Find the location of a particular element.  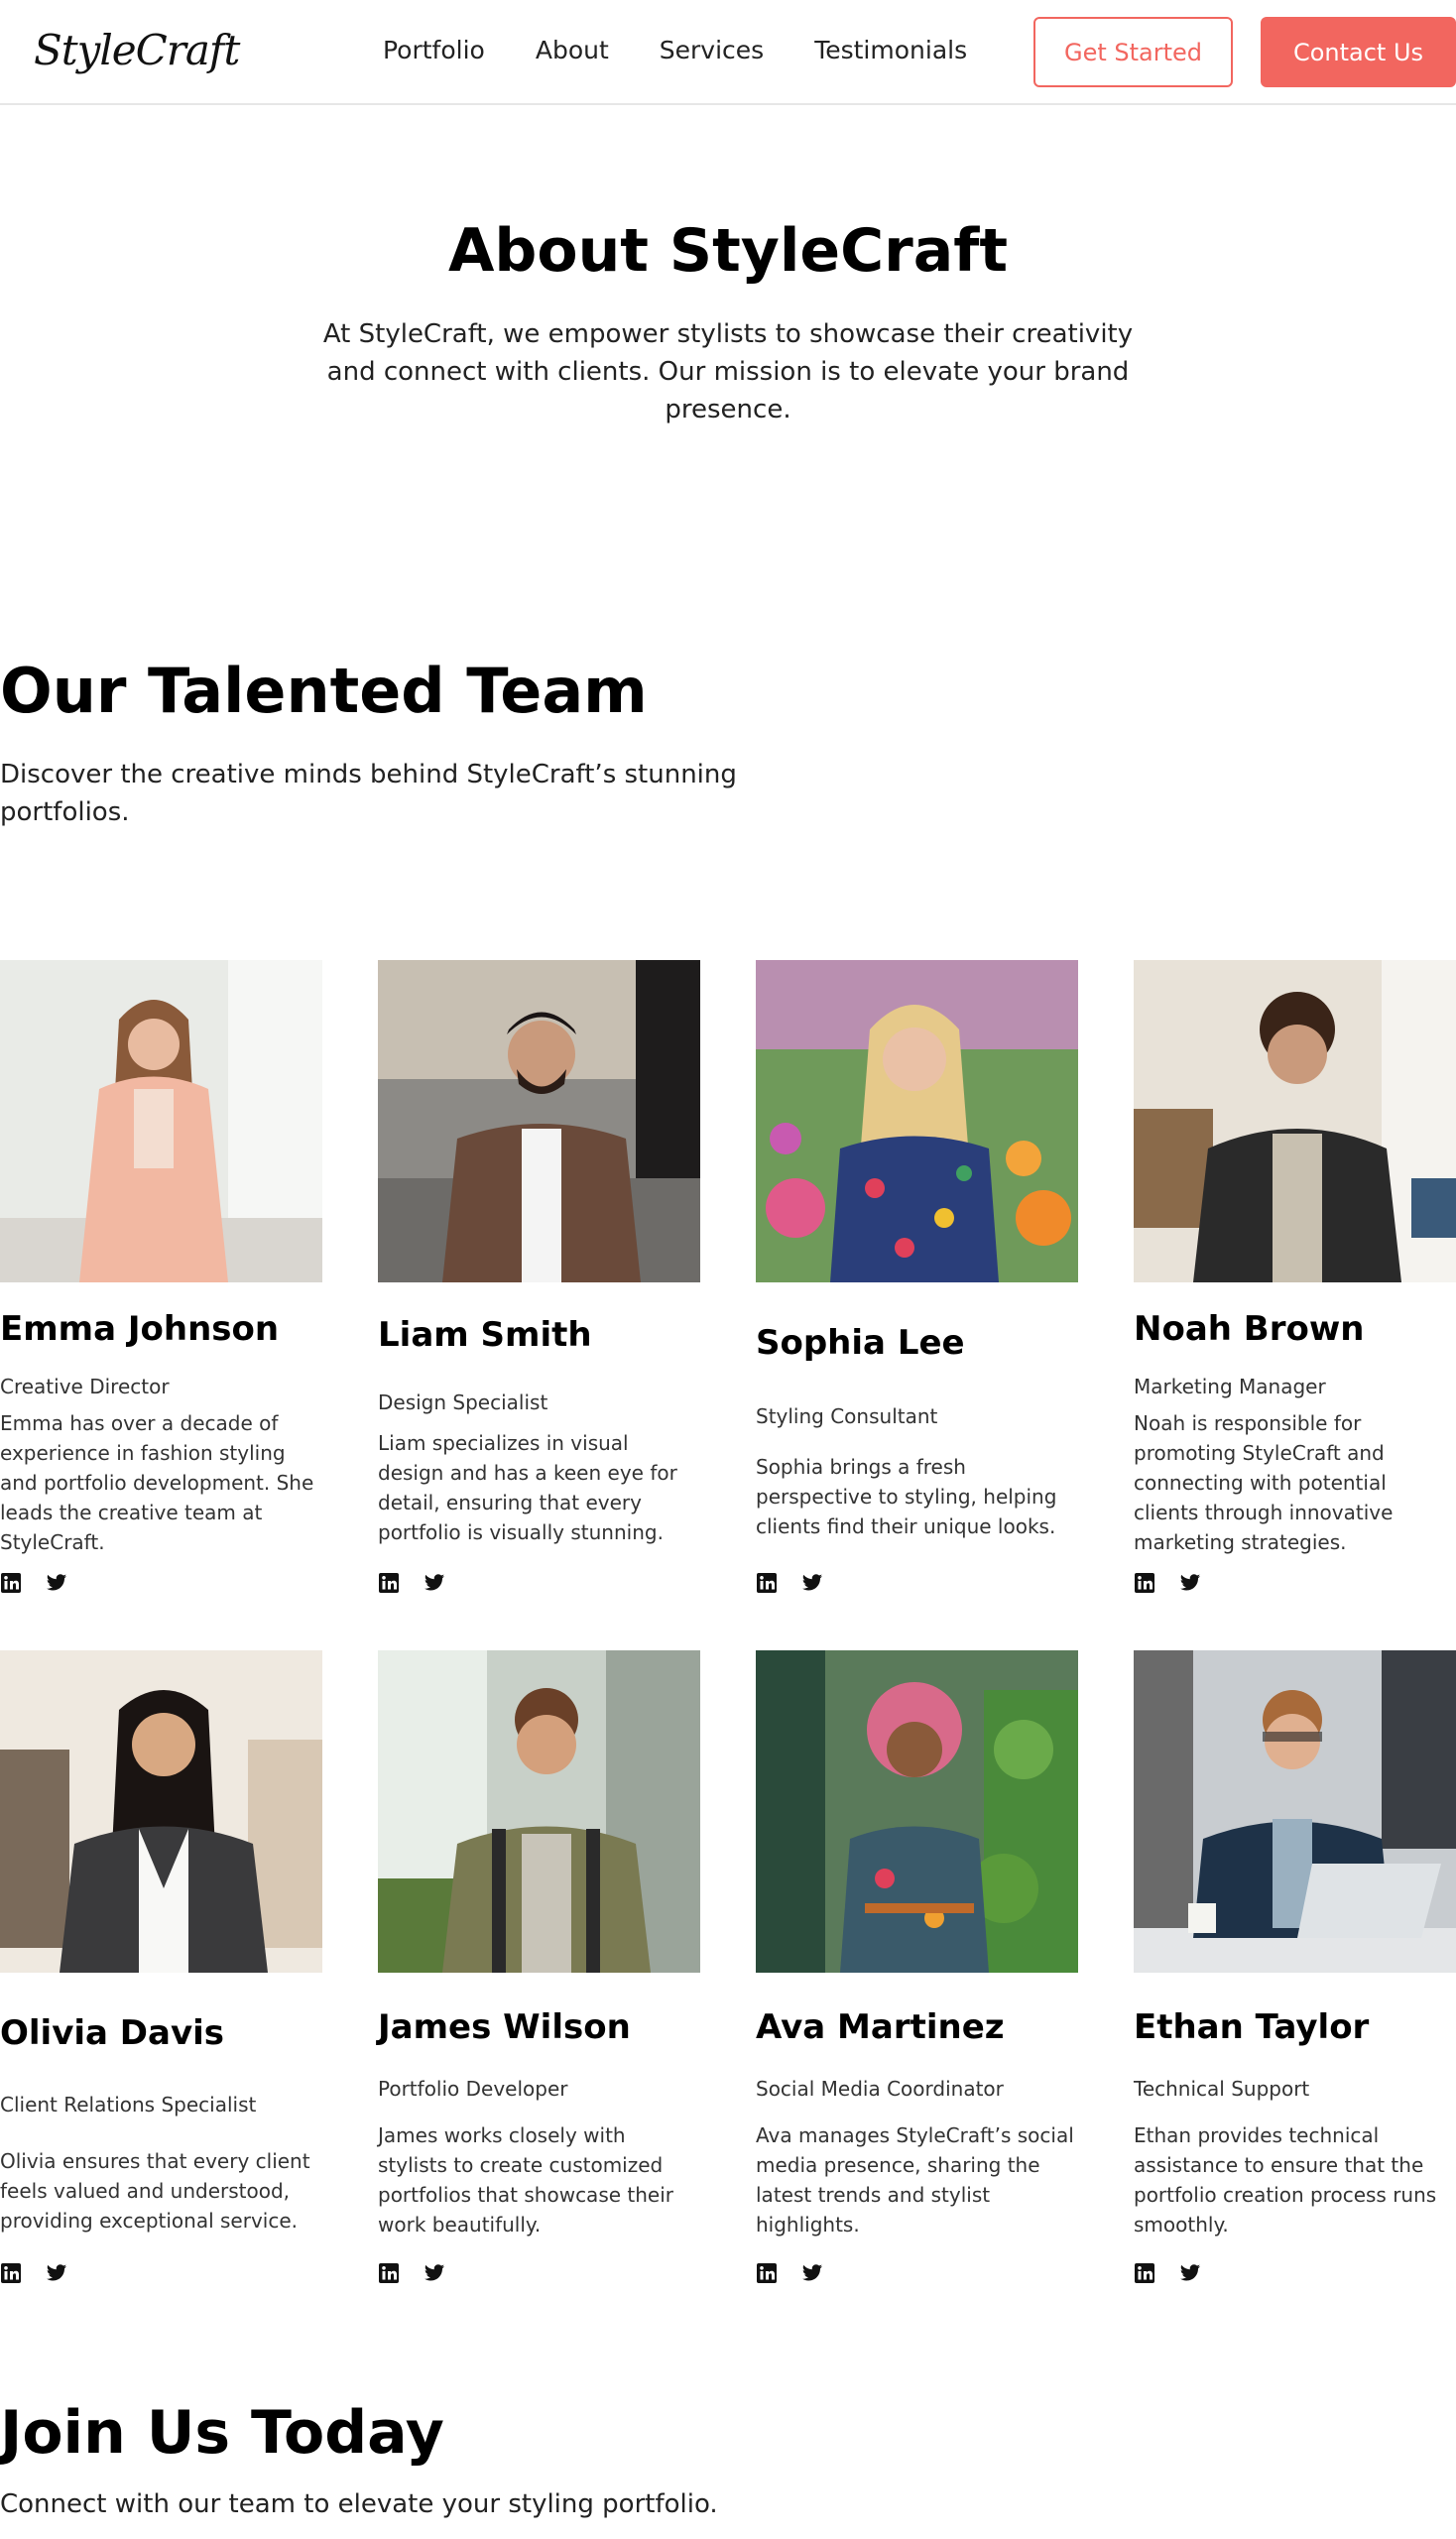

join-title: Join Us Today is located at coordinates (222, 2433).